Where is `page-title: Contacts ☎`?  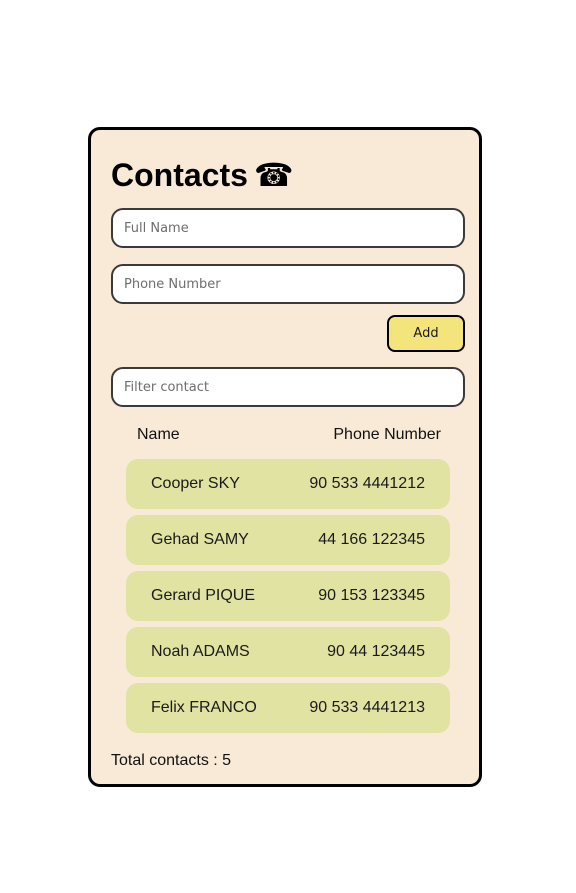
page-title: Contacts ☎ is located at coordinates (202, 175).